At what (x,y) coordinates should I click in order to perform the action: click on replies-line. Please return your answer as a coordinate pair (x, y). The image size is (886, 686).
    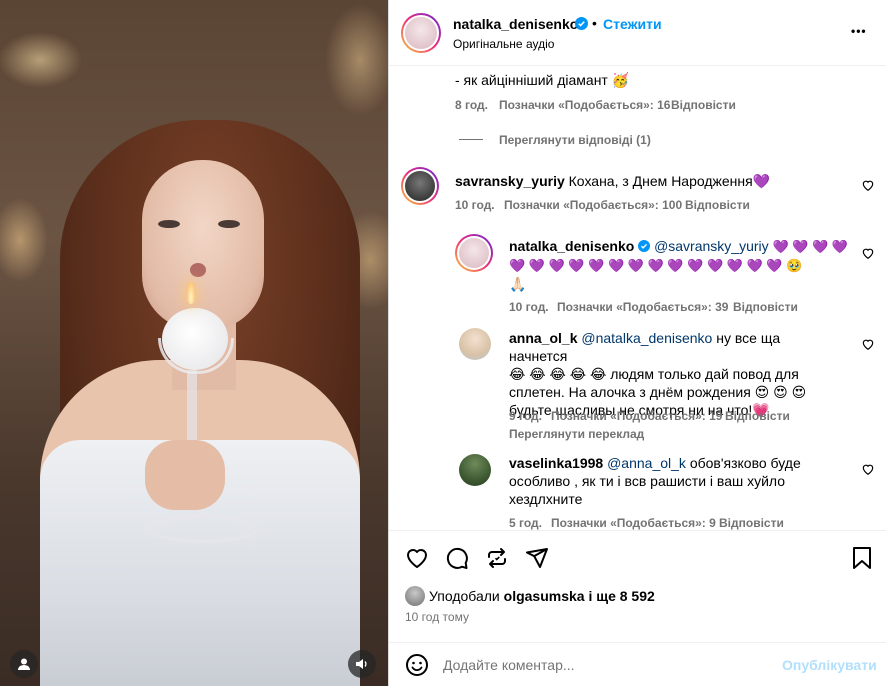
    Looking at the image, I should click on (471, 139).